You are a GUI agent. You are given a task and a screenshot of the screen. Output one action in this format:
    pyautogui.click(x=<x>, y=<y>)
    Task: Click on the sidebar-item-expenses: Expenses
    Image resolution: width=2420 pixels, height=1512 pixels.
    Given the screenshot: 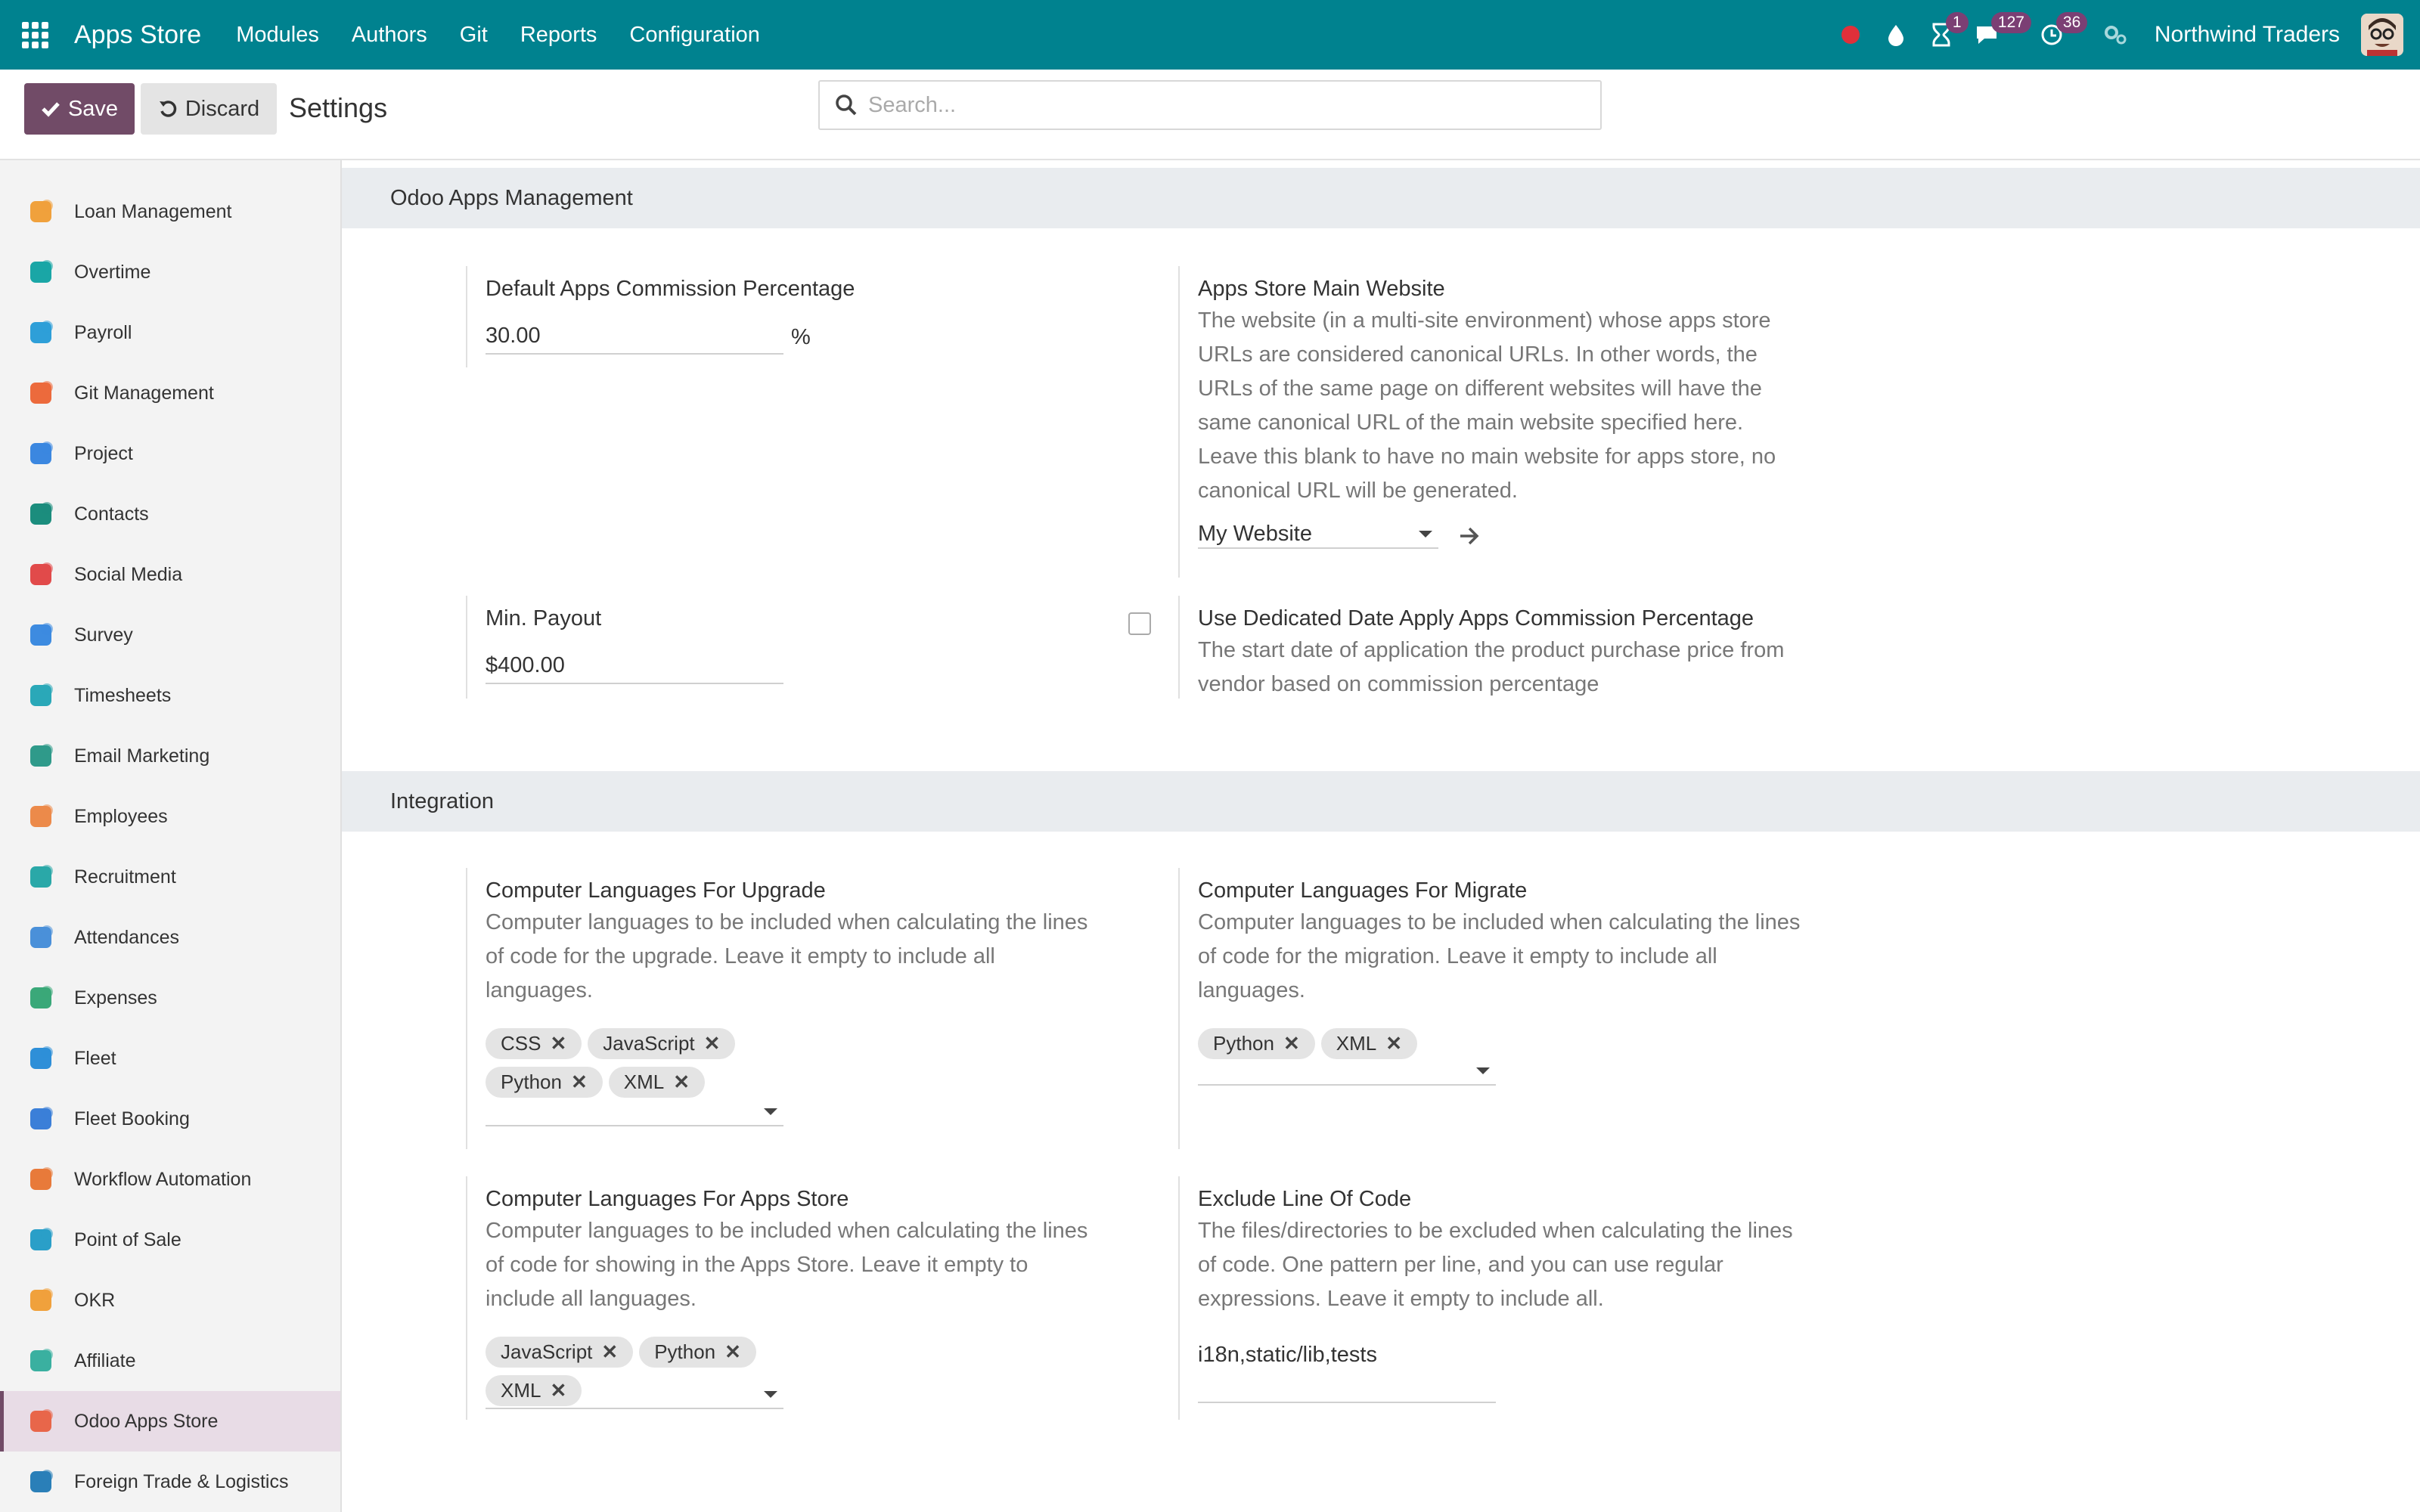 What is the action you would take?
    pyautogui.click(x=170, y=998)
    